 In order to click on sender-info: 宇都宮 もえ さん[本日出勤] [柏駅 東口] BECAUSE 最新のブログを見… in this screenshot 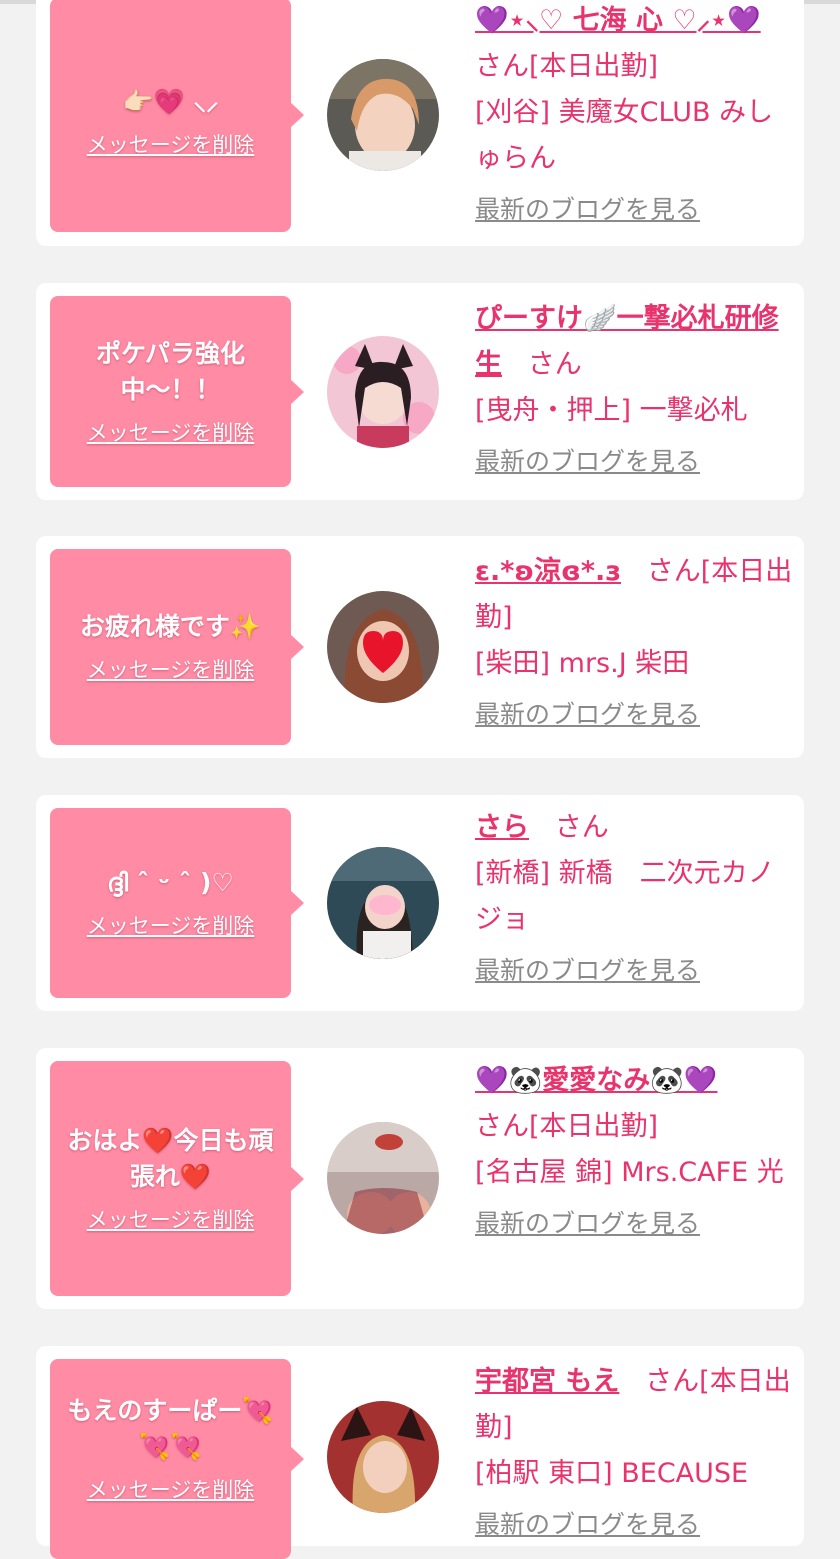, I will do `click(634, 1452)`.